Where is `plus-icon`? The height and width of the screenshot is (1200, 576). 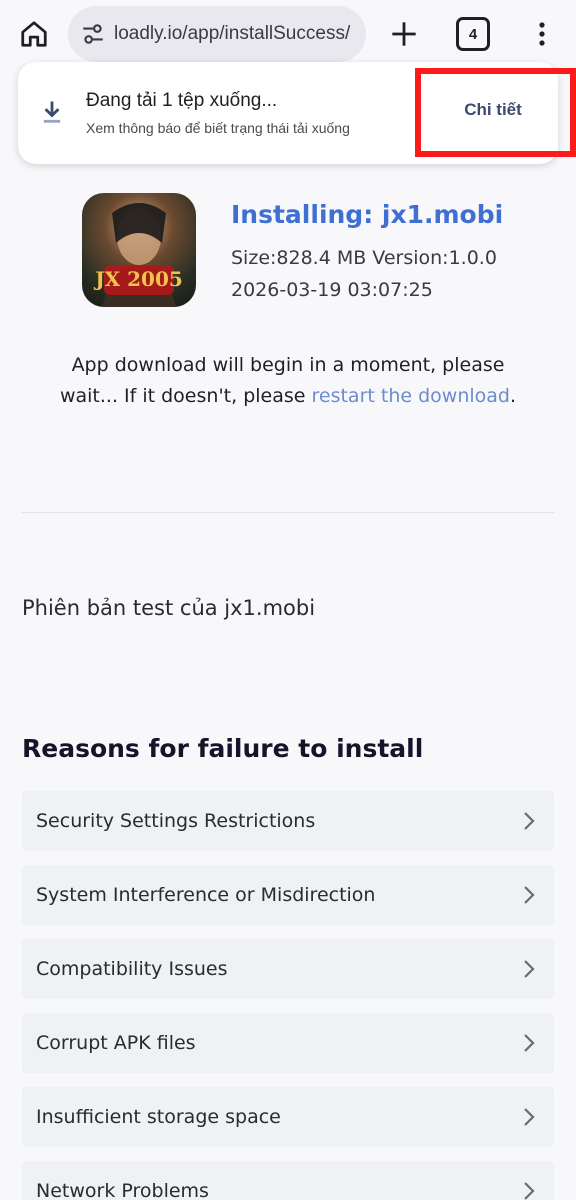 plus-icon is located at coordinates (404, 34).